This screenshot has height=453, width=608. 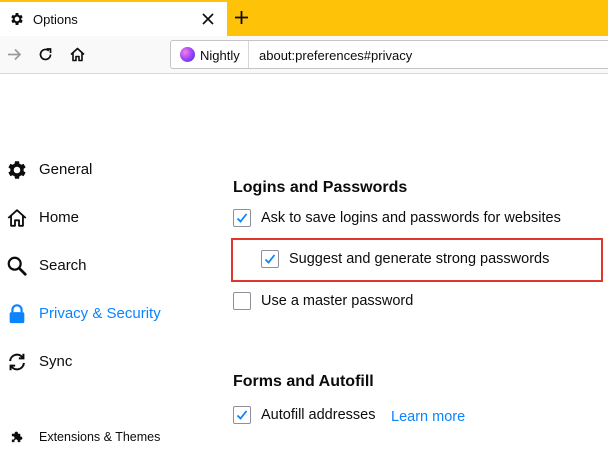 I want to click on tab-title: Options, so click(x=55, y=19).